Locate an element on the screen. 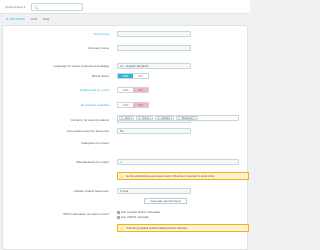 This screenshot has height=250, width=320. tab-log: LOG is located at coordinates (34, 19).